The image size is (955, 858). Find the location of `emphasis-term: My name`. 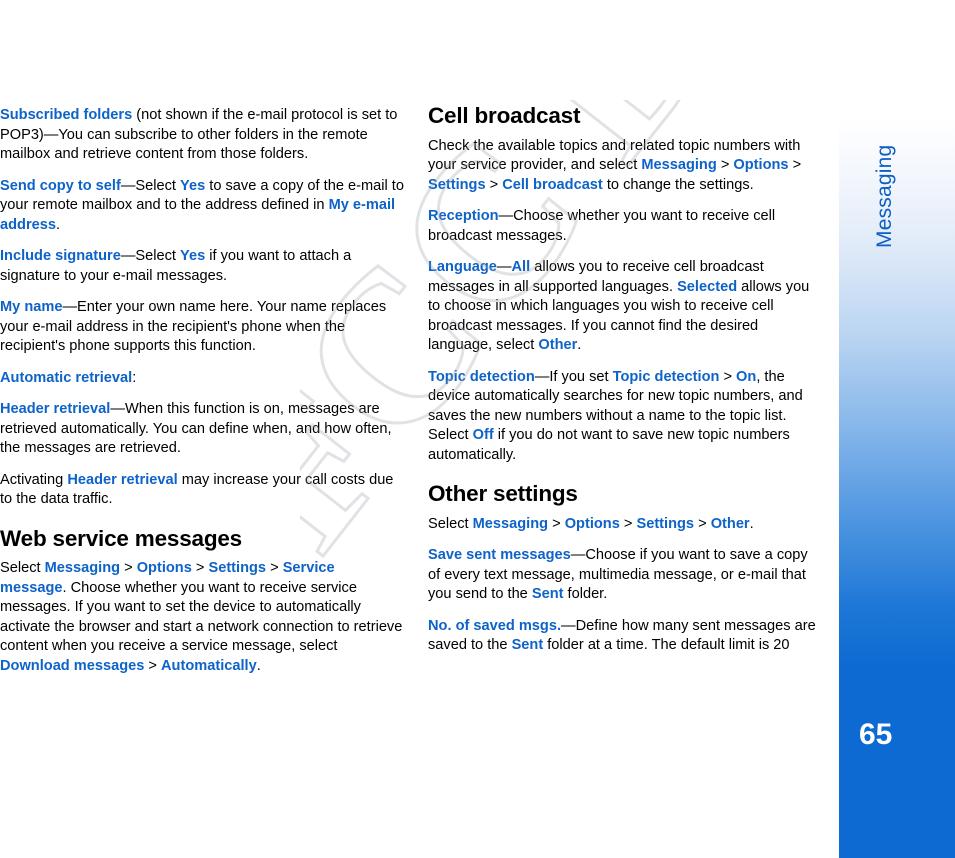

emphasis-term: My name is located at coordinates (31, 307).